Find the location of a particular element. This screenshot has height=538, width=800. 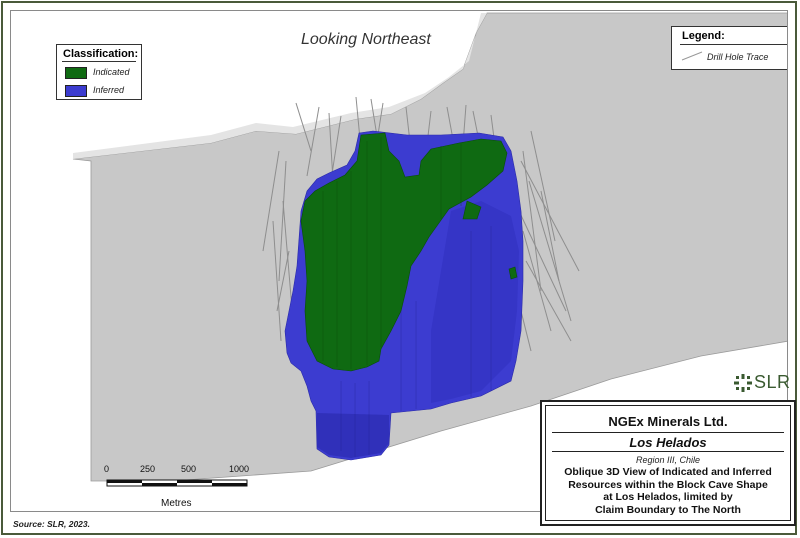

slr-logo-mark is located at coordinates (743, 383).